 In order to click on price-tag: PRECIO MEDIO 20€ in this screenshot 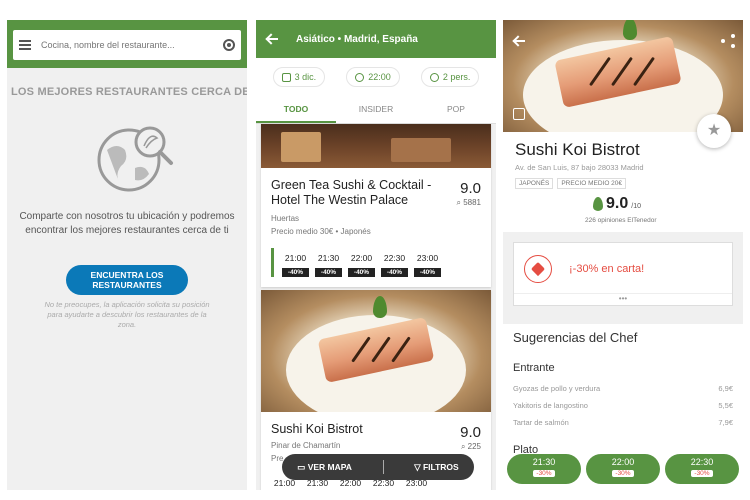, I will do `click(592, 183)`.